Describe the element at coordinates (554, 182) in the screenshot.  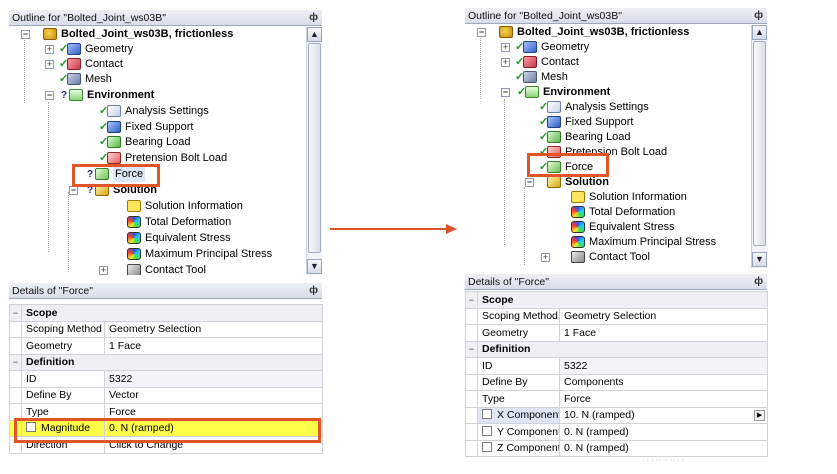
I see `solution-icon` at that location.